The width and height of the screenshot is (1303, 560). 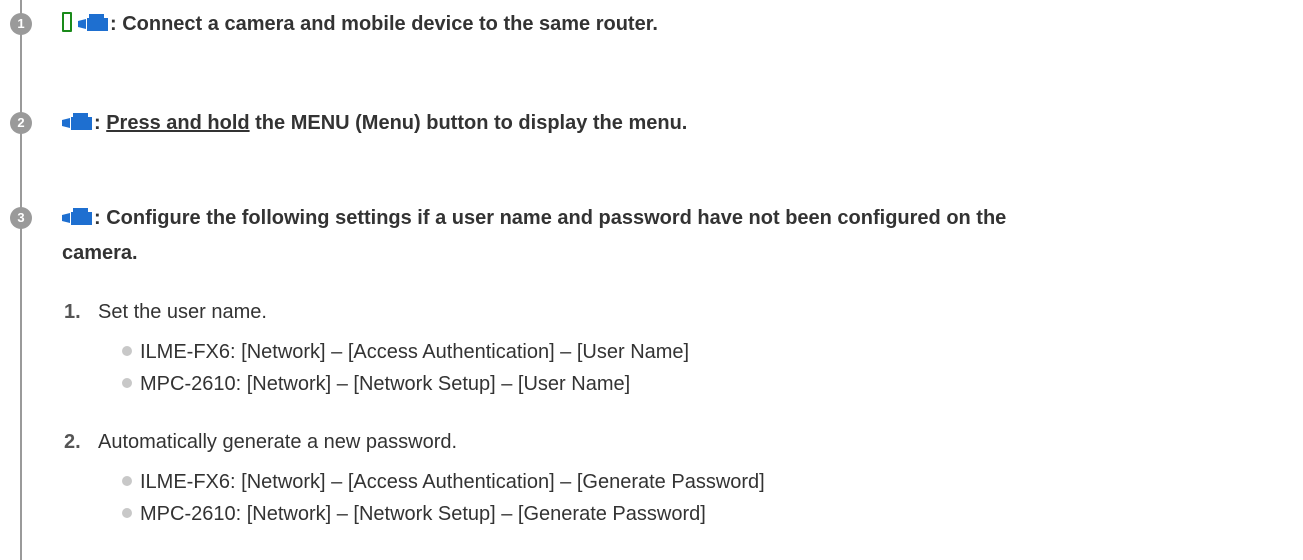 What do you see at coordinates (67, 22) in the screenshot?
I see `mobile-device-icon` at bounding box center [67, 22].